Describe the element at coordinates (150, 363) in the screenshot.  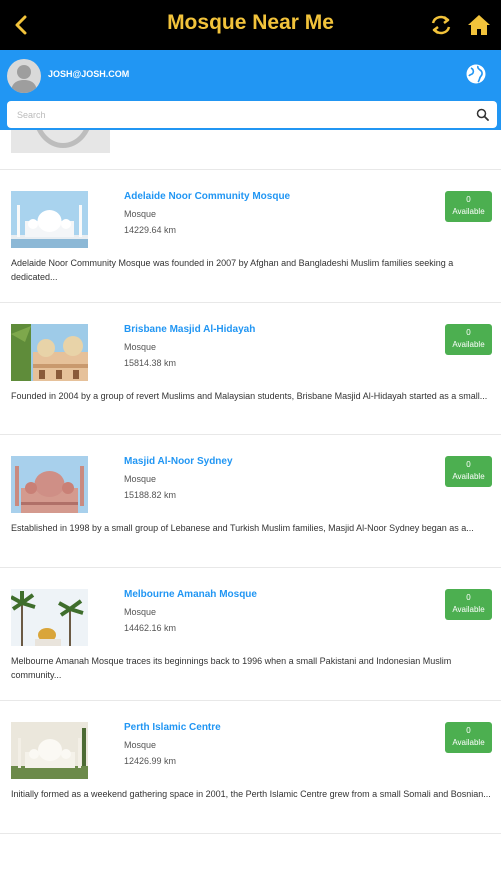
I see `mosque-distance: 15814.38 km` at that location.